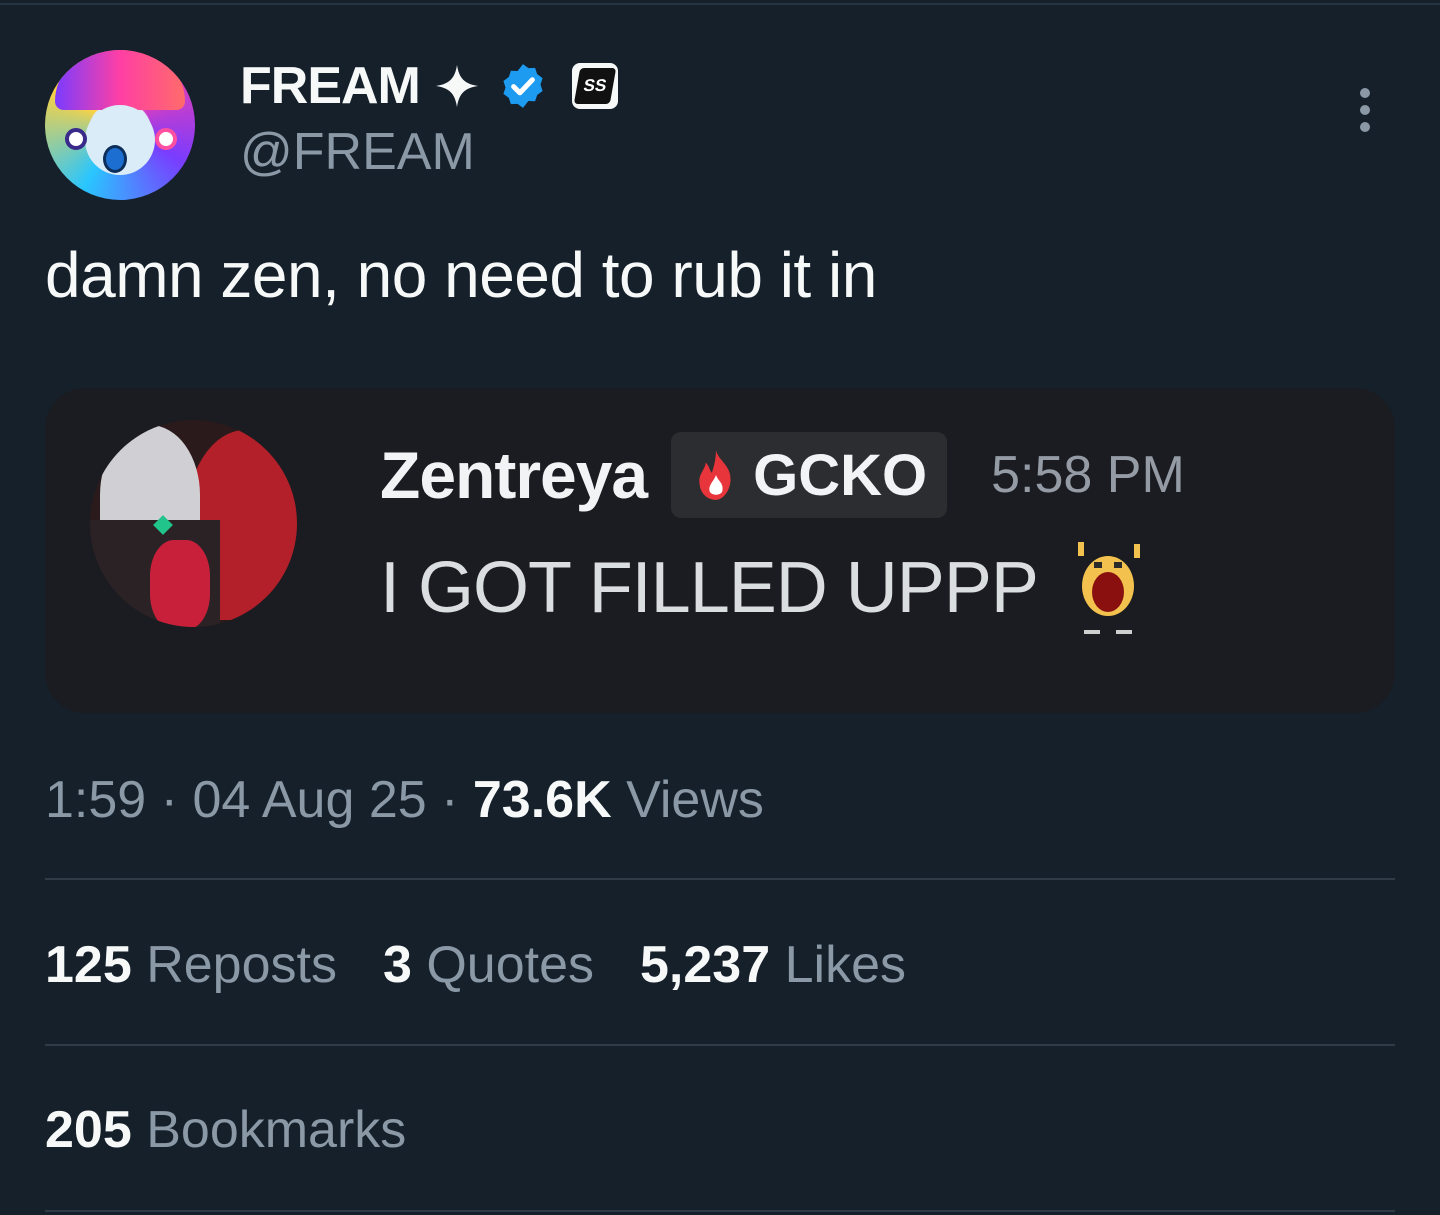 This screenshot has width=1440, height=1215. I want to click on sparkle-icon, so click(456, 86).